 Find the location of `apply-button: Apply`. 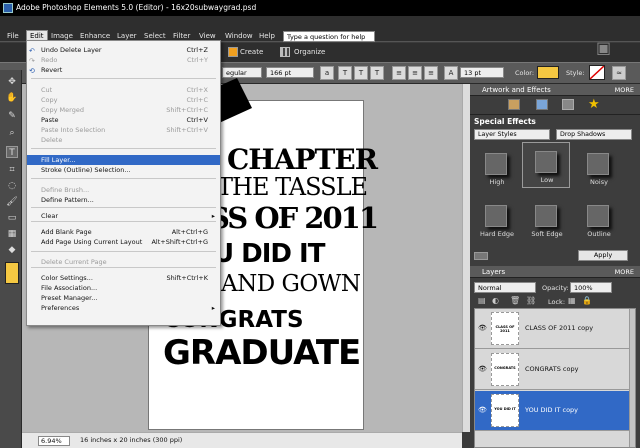

apply-button: Apply is located at coordinates (603, 255).